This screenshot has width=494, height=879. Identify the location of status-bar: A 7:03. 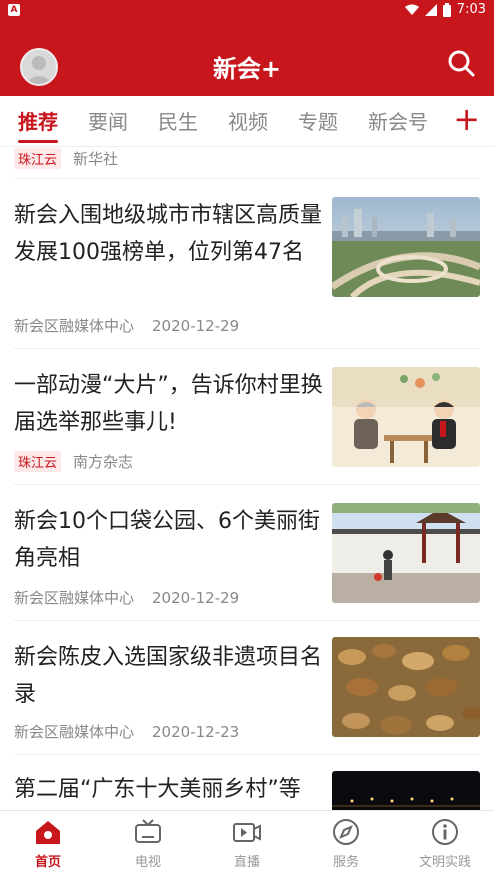
(247, 11).